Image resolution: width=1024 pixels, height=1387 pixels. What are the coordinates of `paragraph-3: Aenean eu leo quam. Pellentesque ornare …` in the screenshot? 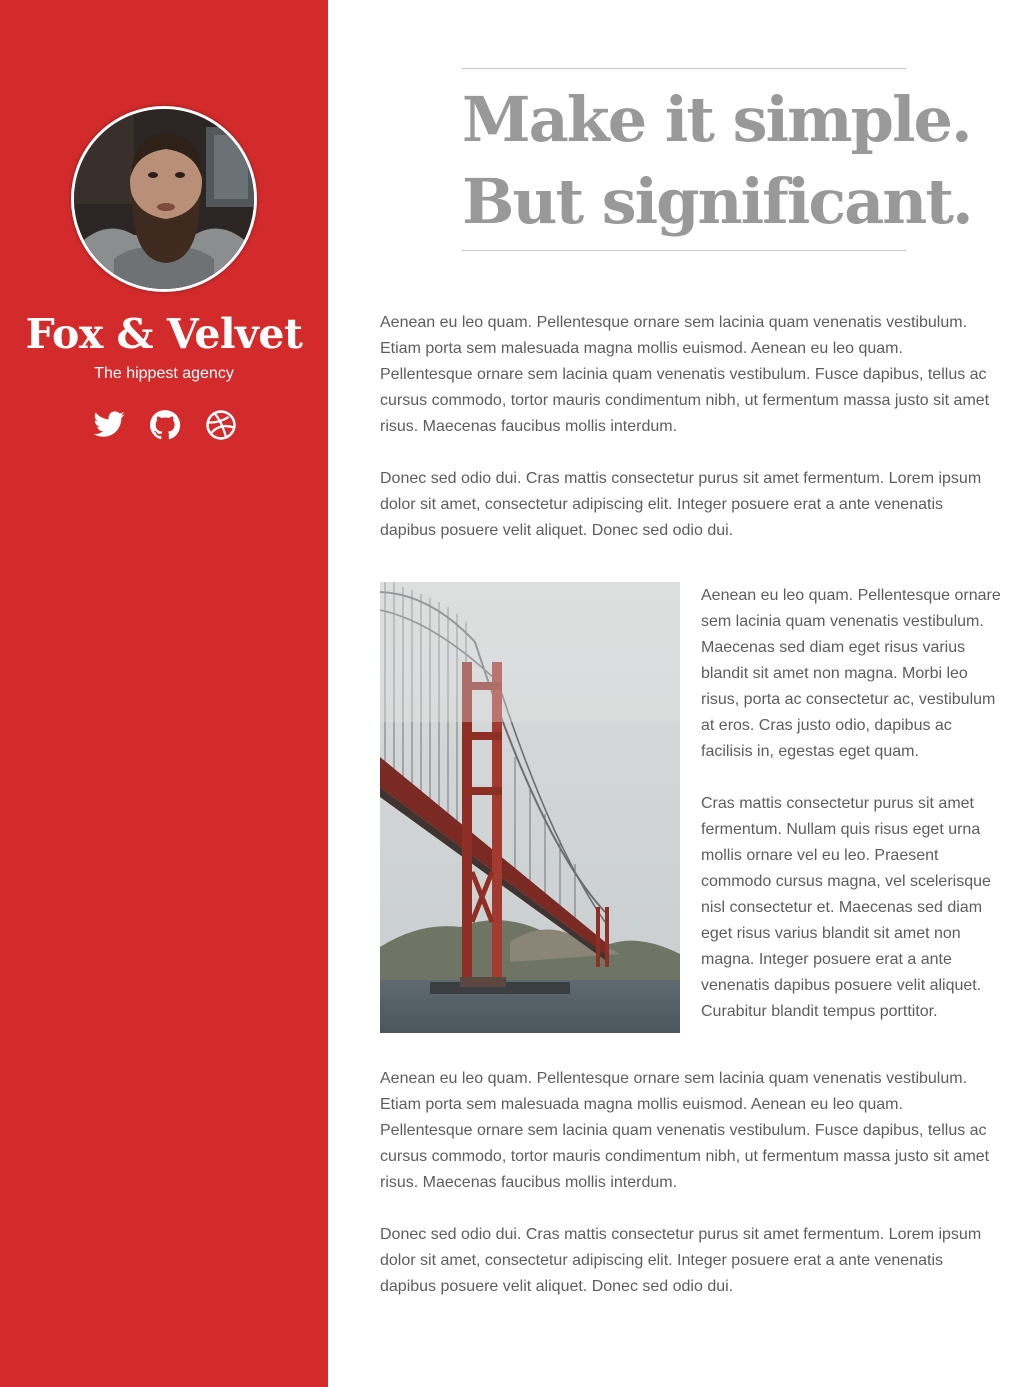 It's located at (685, 1130).